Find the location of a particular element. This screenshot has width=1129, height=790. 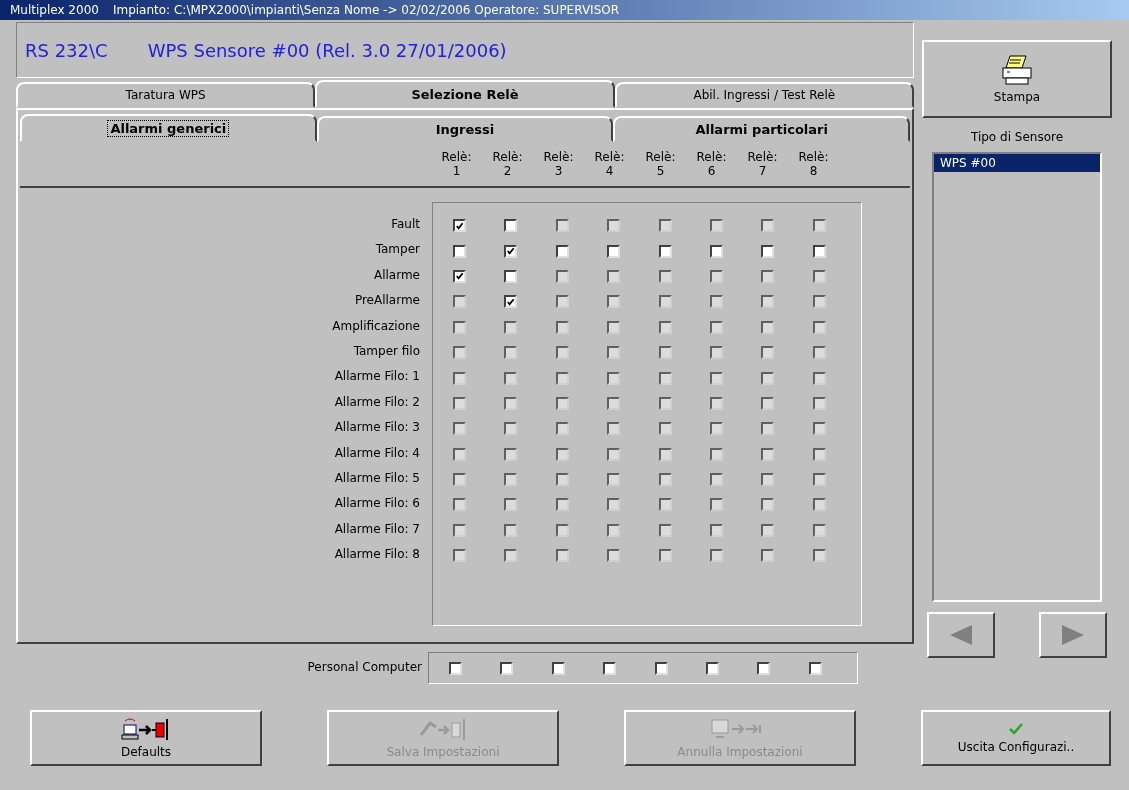

tab: Allarmi particolari is located at coordinates (761, 129).